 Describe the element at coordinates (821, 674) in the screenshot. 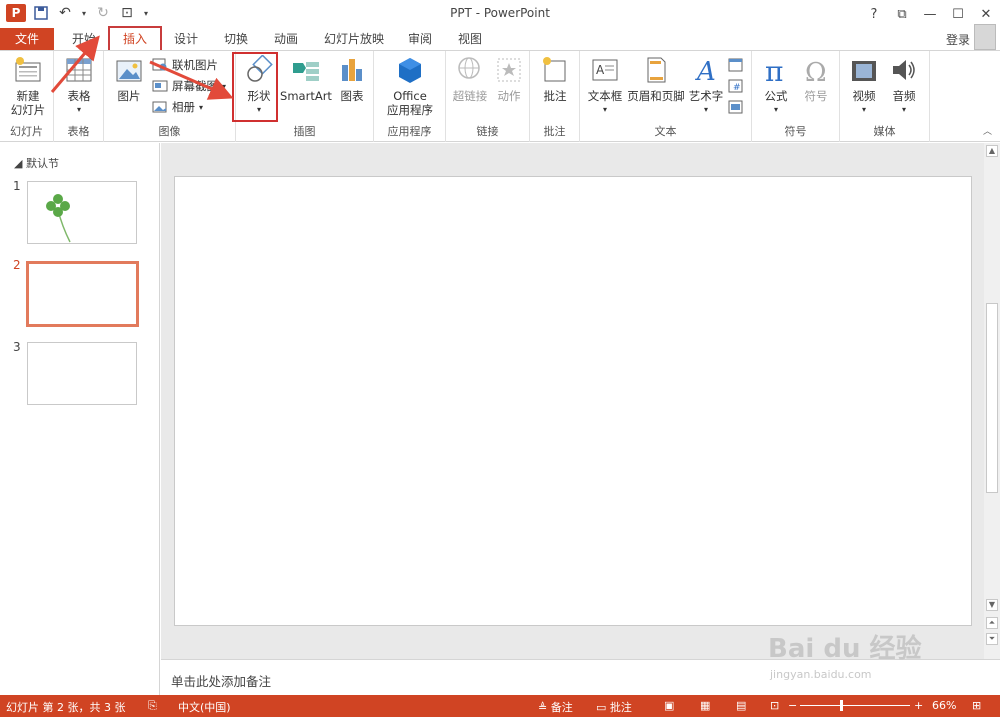

I see `watermark-url: jingyan.baidu.com` at that location.